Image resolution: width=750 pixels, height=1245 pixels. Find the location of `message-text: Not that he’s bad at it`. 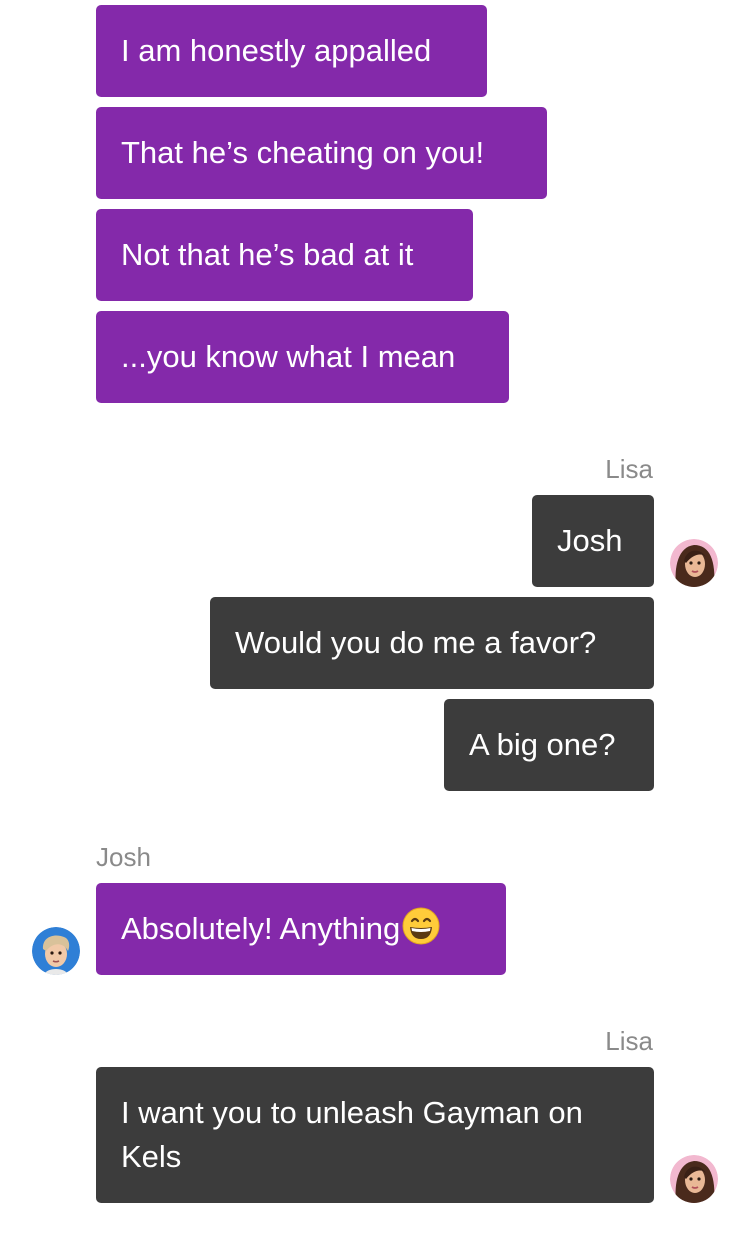

message-text: Not that he’s bad at it is located at coordinates (267, 254).